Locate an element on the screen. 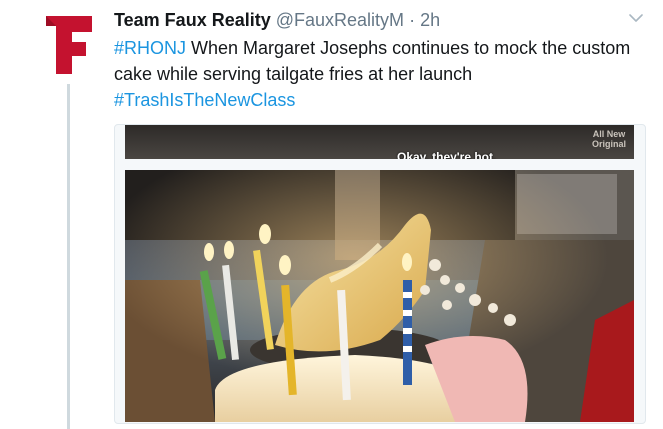 The height and width of the screenshot is (429, 663). timestamp: 2h is located at coordinates (430, 20).